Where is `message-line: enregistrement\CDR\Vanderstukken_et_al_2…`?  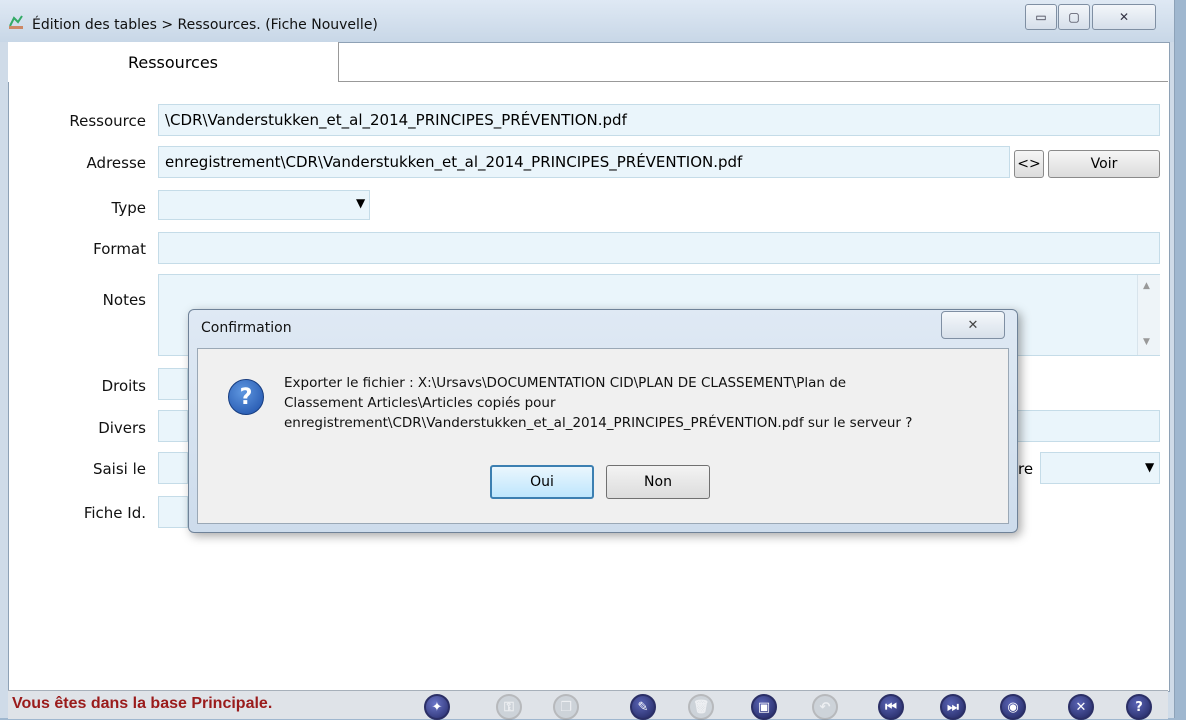 message-line: enregistrement\CDR\Vanderstukken_et_al_2… is located at coordinates (598, 423).